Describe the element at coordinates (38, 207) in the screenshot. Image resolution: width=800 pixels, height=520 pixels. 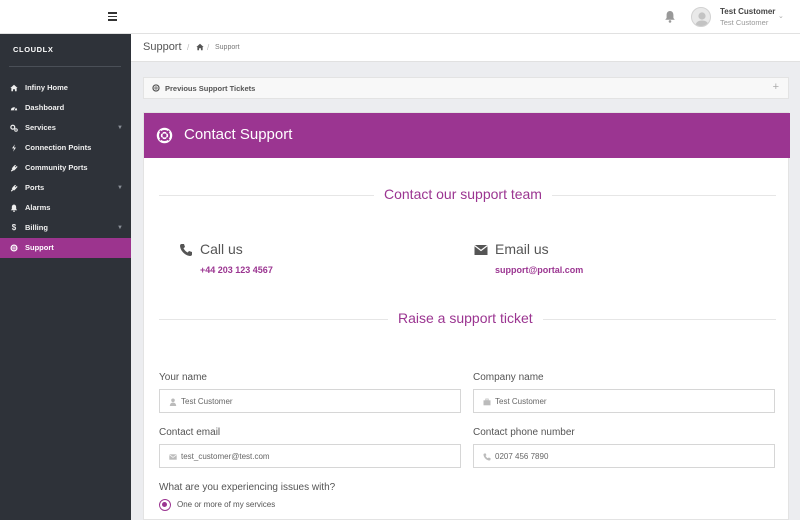
I see `sidebar-item-label: Alarms` at that location.